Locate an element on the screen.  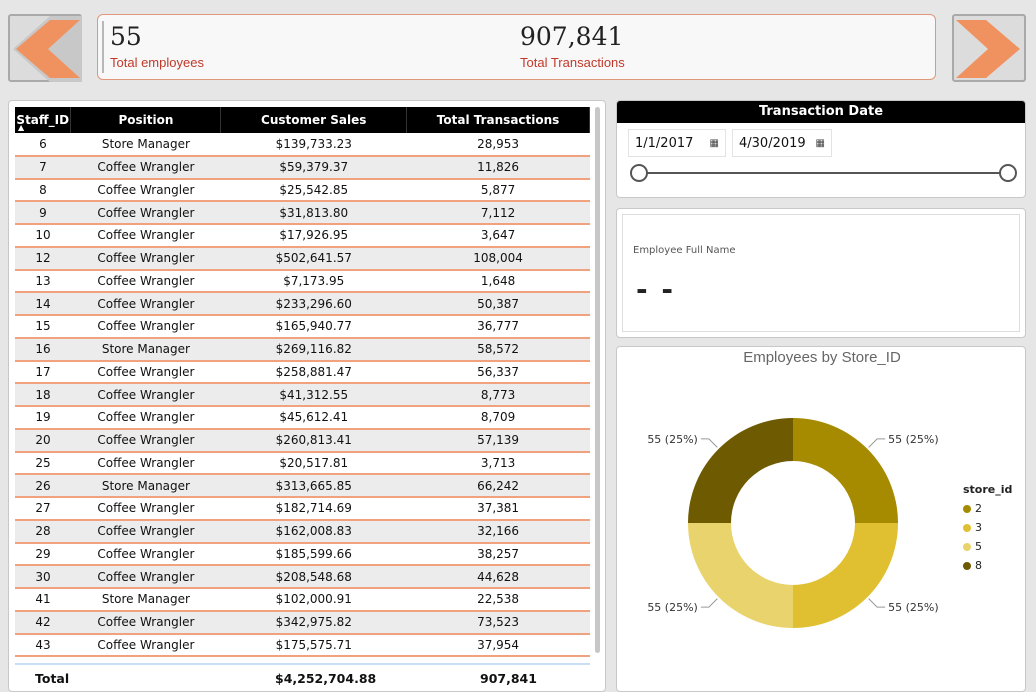
cell-customer-sales: $45,612.41 is located at coordinates (313, 418).